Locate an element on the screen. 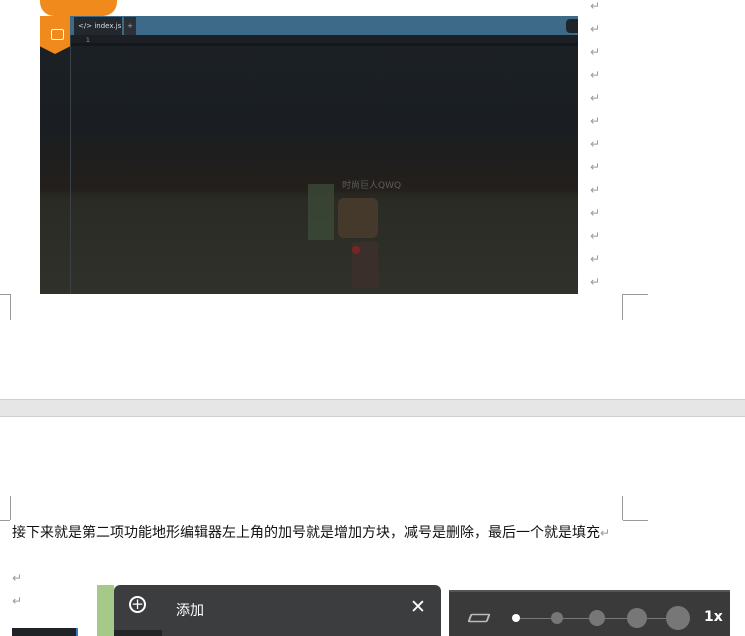  editor-gutter is located at coordinates (70, 164).